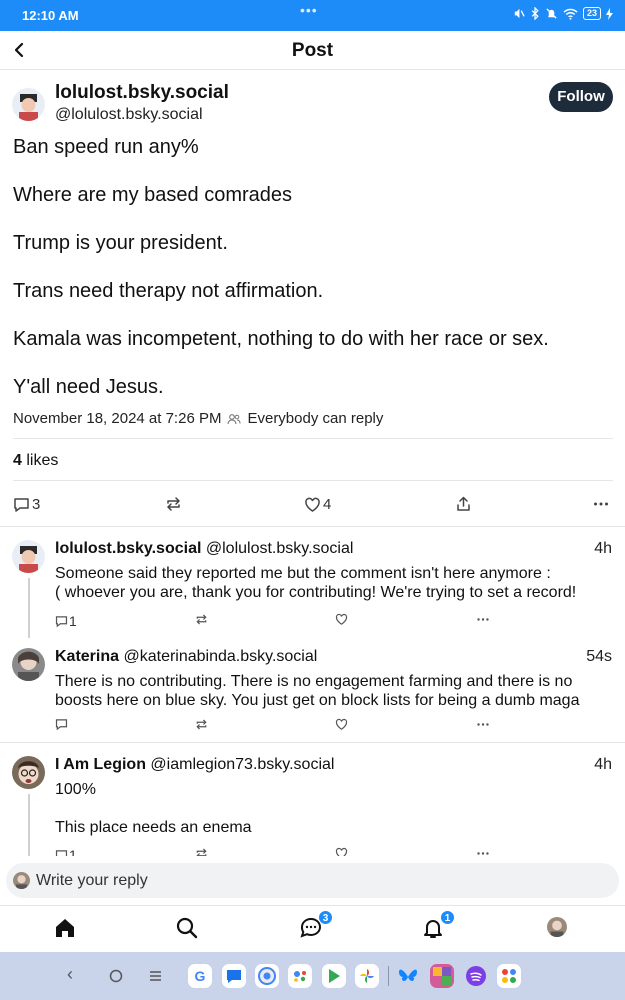  Describe the element at coordinates (155, 976) in the screenshot. I see `system-recents-icon` at that location.